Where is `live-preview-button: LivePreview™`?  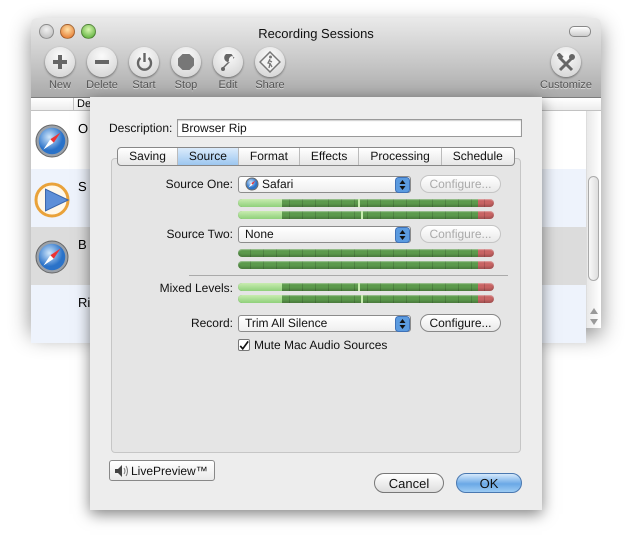 live-preview-button: LivePreview™ is located at coordinates (162, 470).